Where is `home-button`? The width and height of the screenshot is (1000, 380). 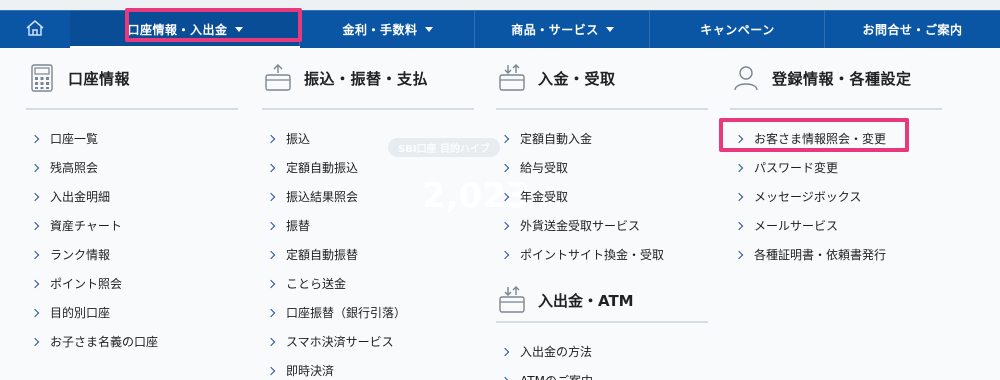
home-button is located at coordinates (35, 30).